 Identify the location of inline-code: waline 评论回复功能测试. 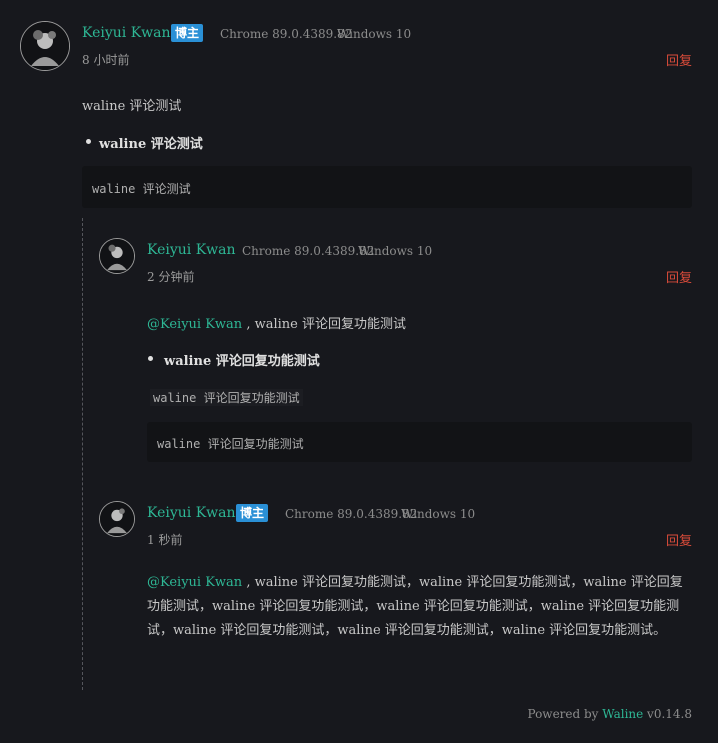
(226, 397).